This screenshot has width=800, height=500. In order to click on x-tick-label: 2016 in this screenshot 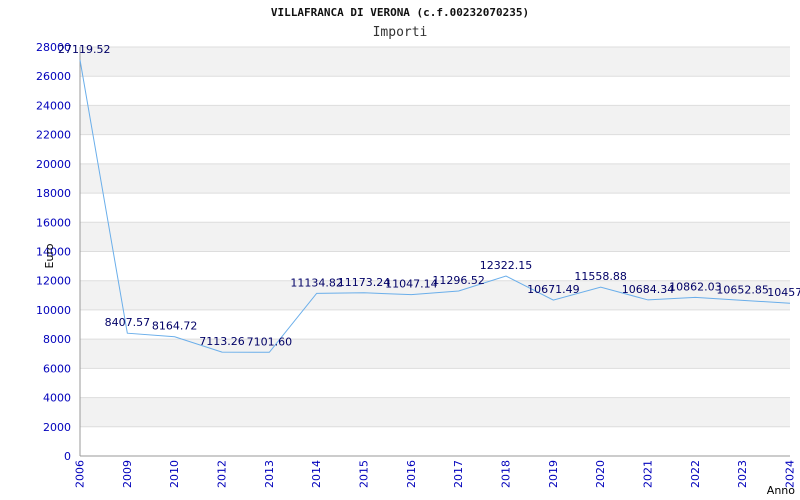, I will do `click(411, 474)`.